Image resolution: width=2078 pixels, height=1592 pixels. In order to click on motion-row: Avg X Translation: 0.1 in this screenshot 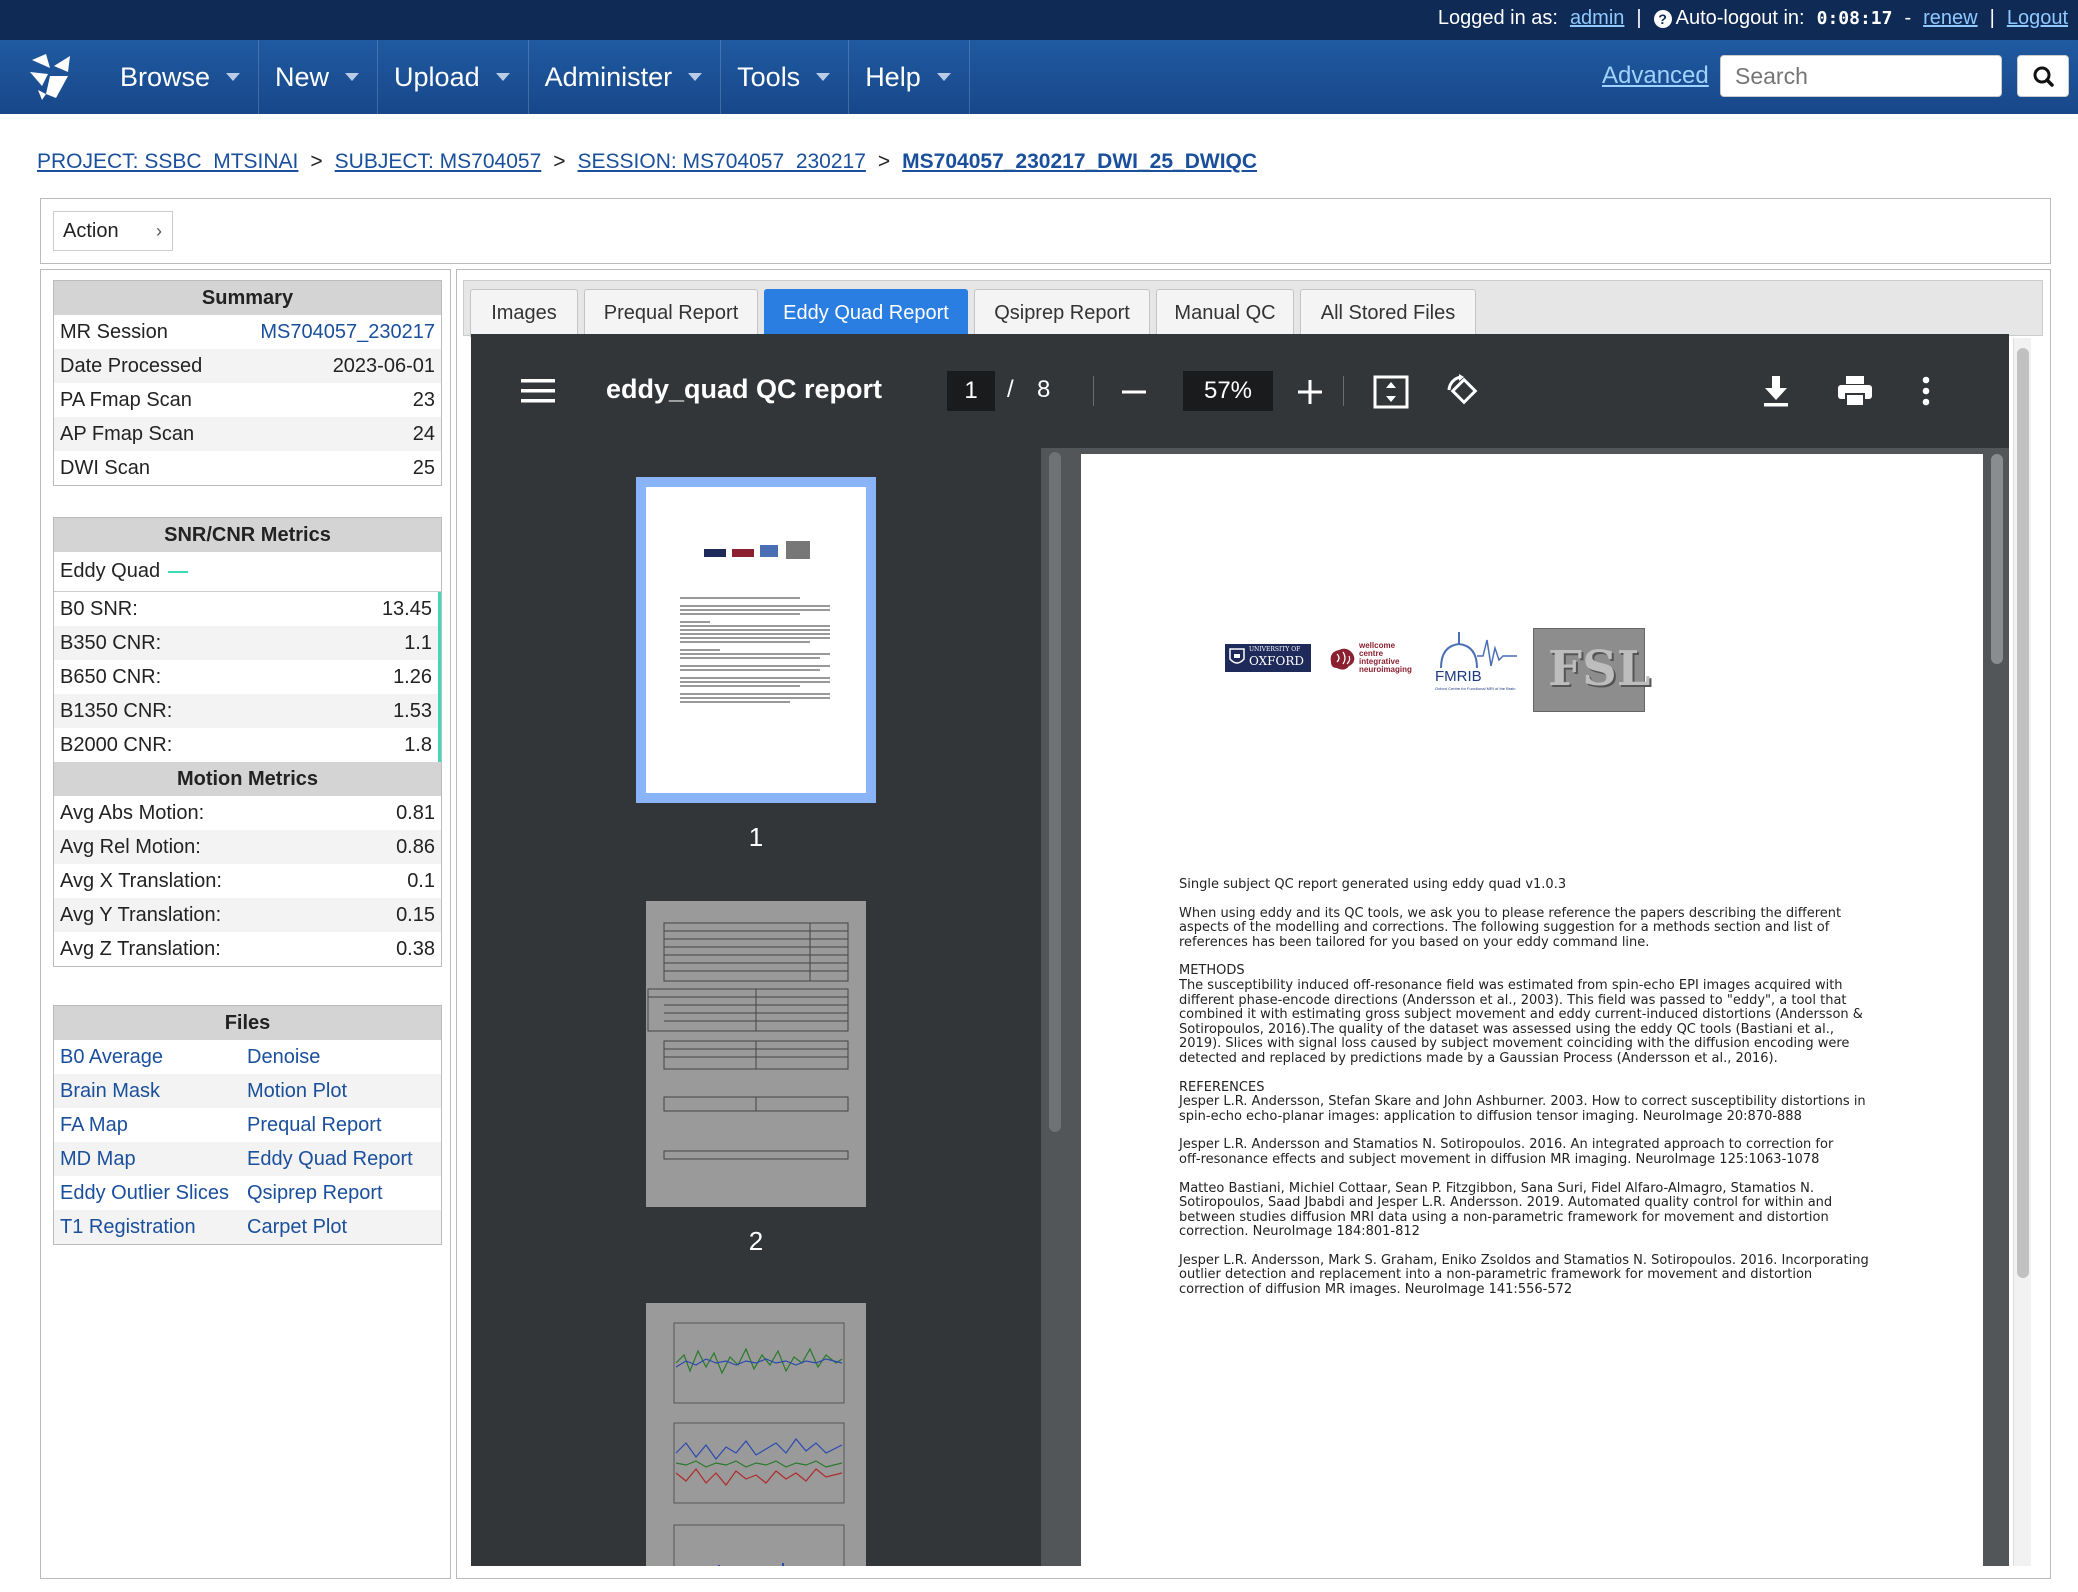, I will do `click(247, 881)`.